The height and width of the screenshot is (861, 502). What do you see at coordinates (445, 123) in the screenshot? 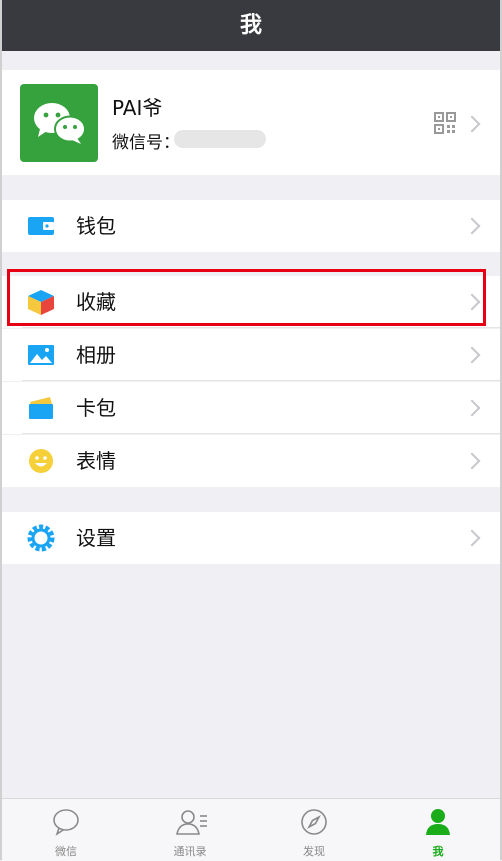
I see `qr-code-icon` at bounding box center [445, 123].